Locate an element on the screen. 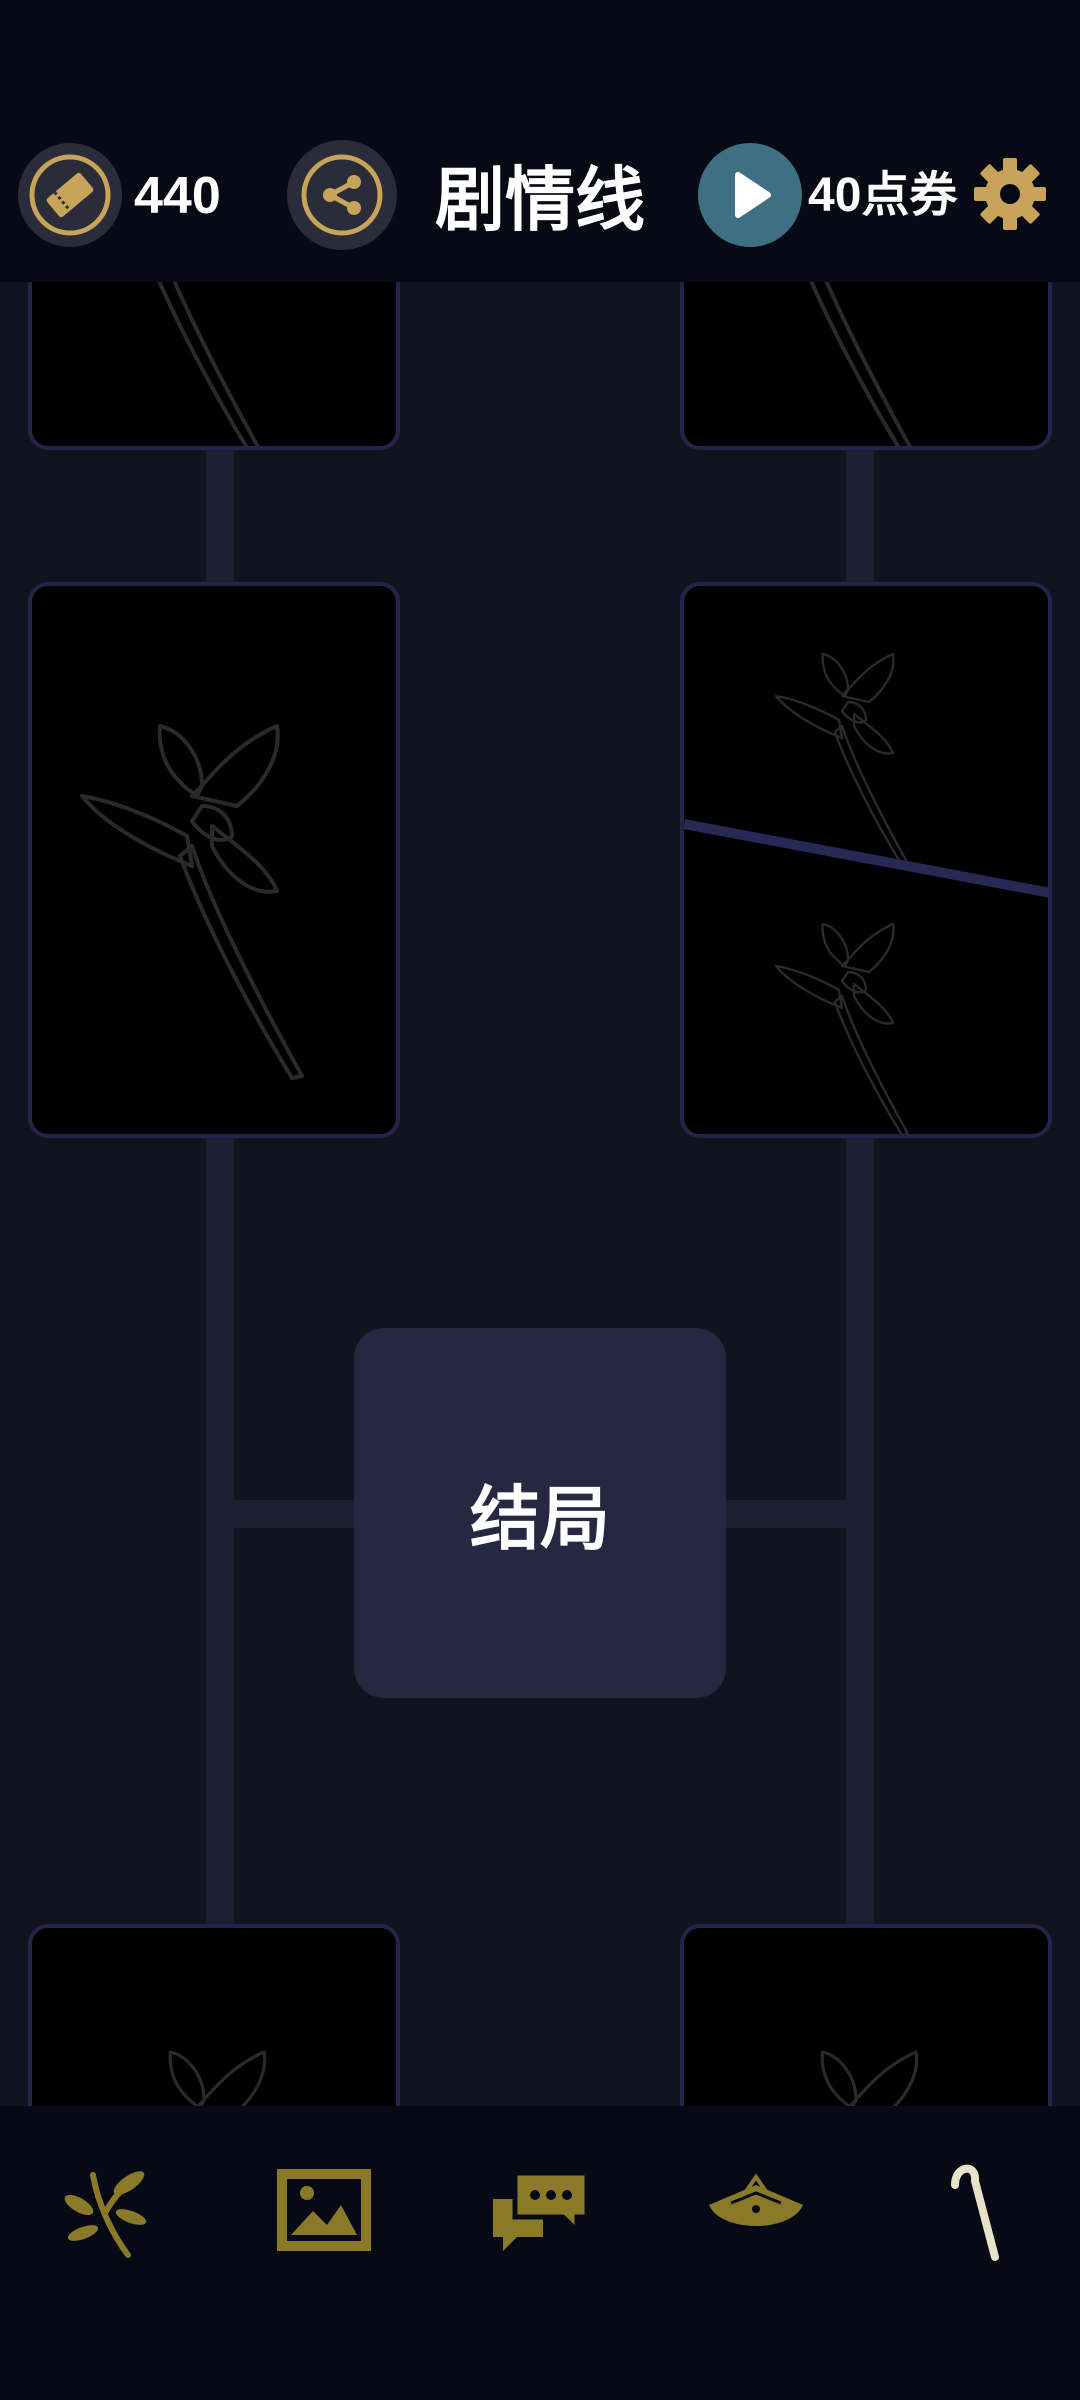  ending-label: 结局 is located at coordinates (540, 1518).